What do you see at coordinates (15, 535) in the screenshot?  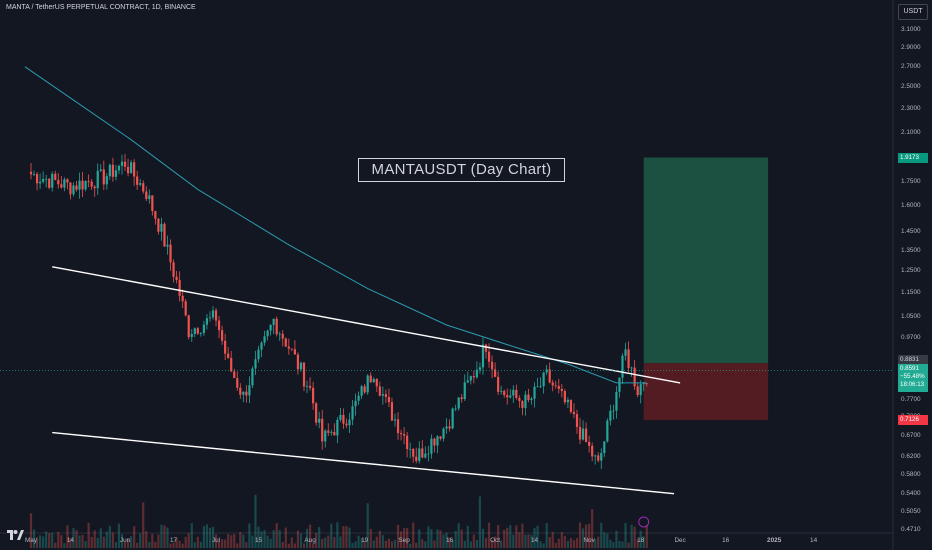 I see `tradingview-logo-icon` at bounding box center [15, 535].